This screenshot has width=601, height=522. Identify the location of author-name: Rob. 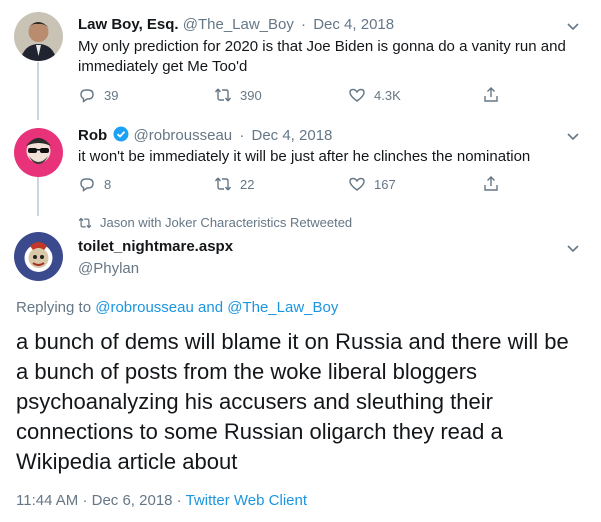
(92, 135).